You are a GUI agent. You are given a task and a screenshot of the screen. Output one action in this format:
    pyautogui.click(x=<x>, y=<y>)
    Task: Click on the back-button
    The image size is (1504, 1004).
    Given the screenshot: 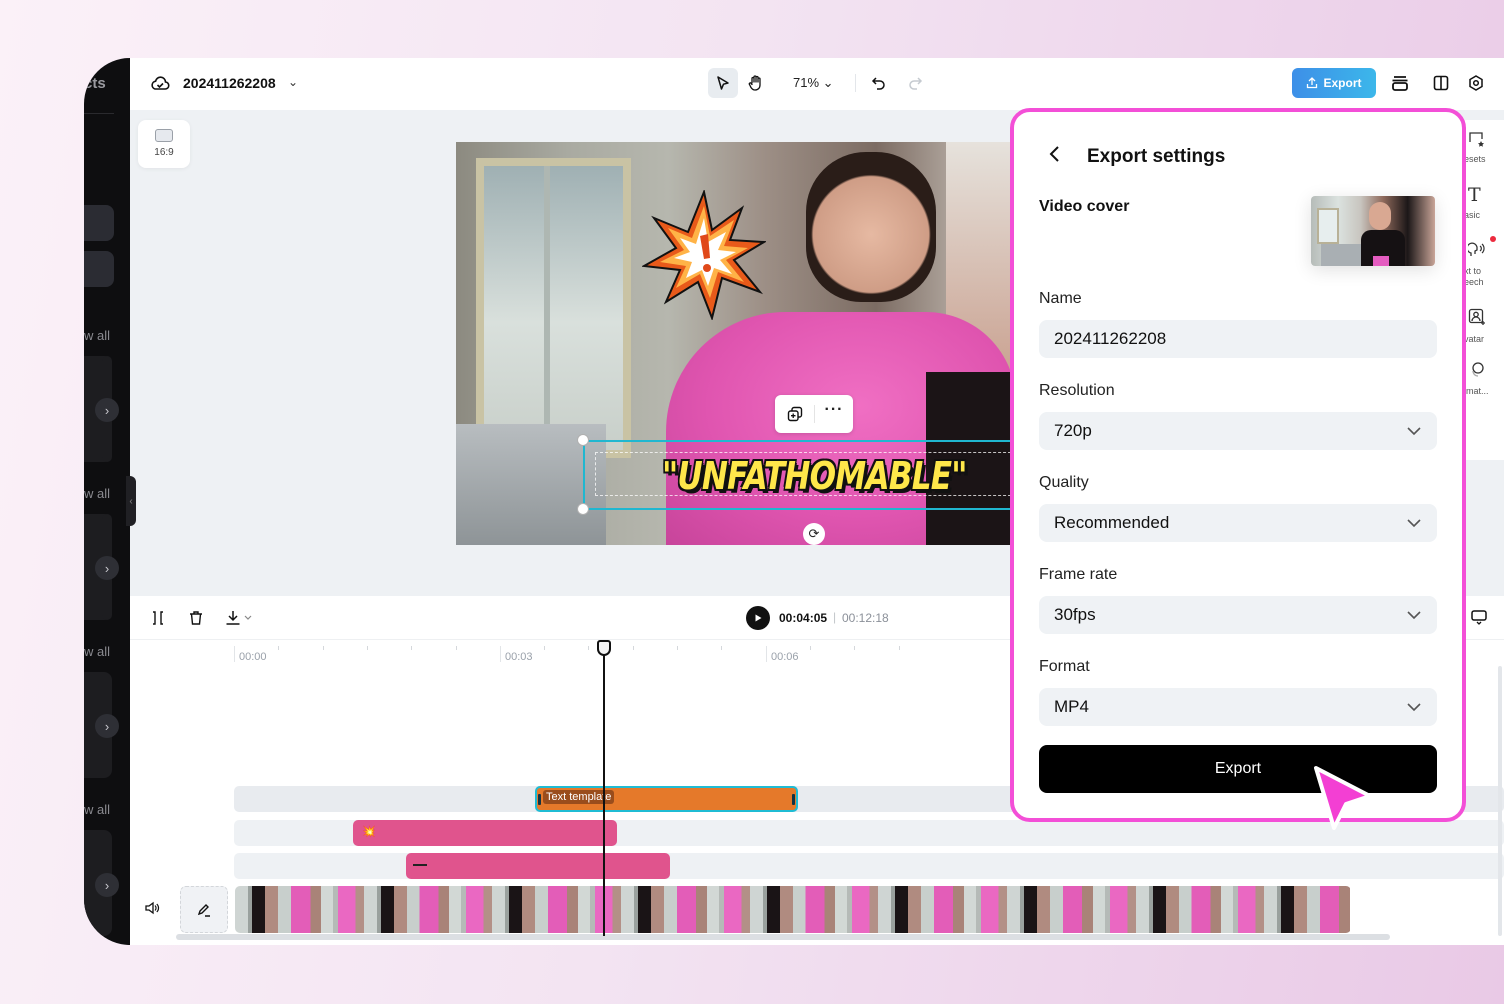 What is the action you would take?
    pyautogui.click(x=1058, y=155)
    